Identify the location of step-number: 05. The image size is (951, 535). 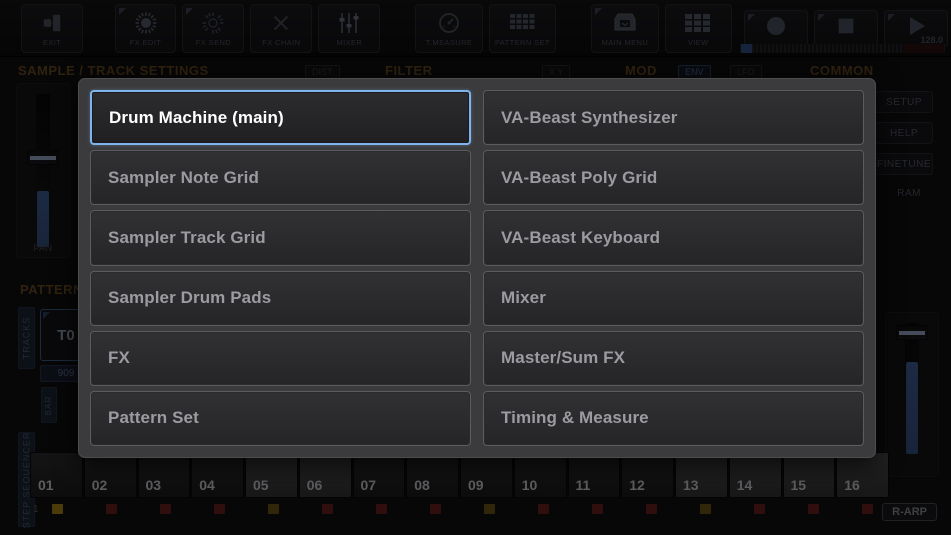
(261, 485).